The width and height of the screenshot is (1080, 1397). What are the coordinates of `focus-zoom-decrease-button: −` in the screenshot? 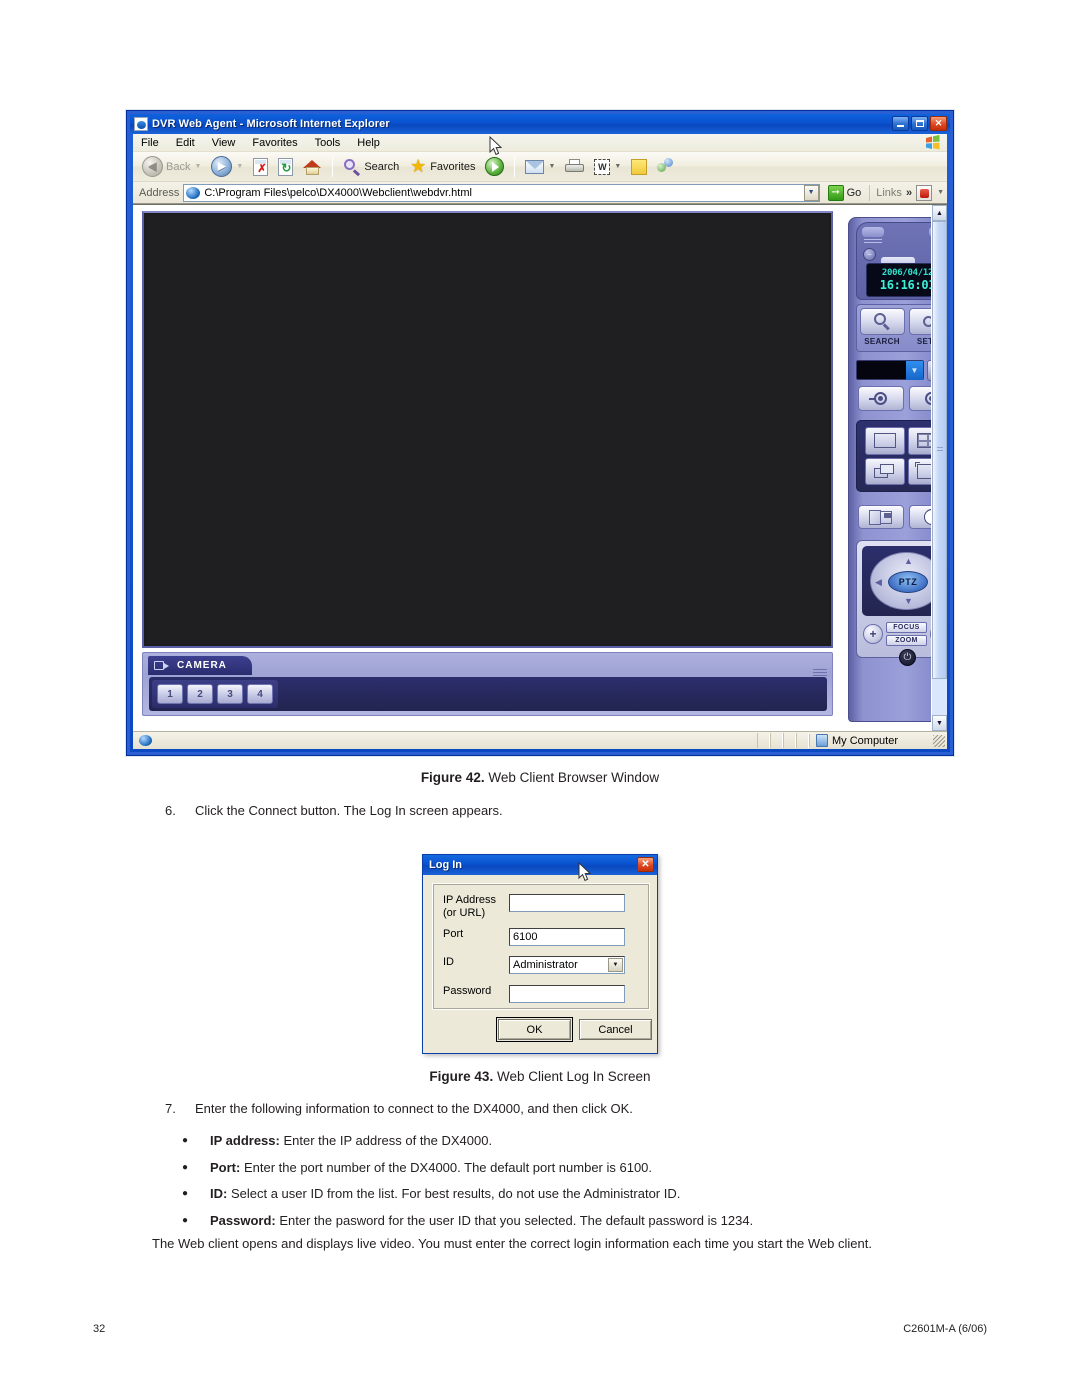 It's located at (930, 633).